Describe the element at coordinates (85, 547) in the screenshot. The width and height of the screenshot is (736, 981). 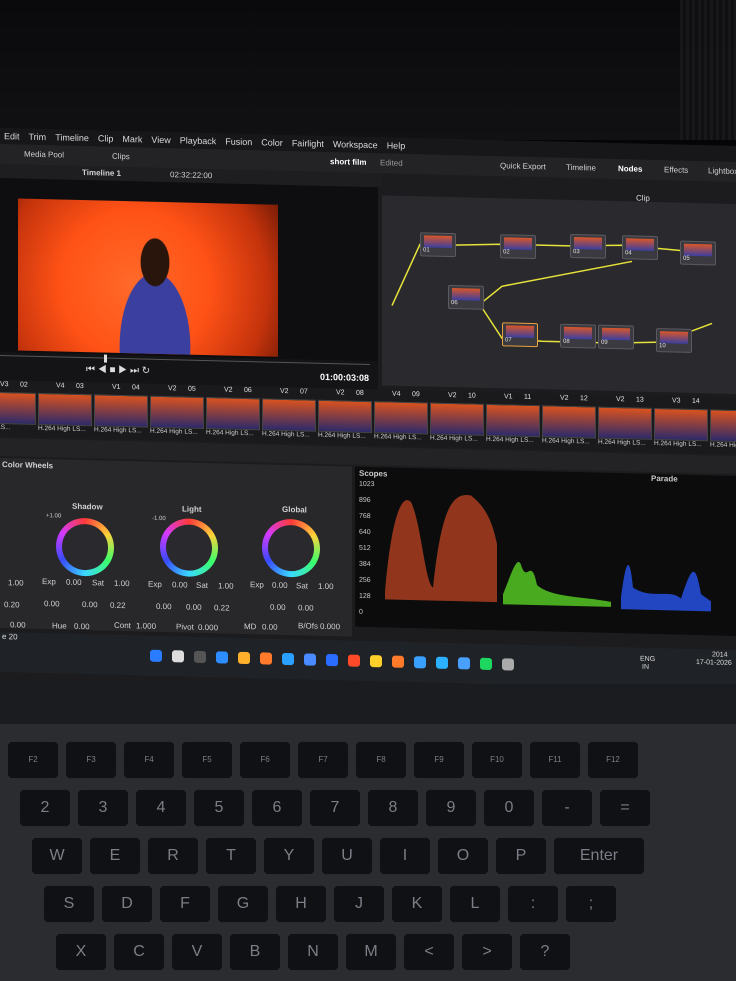
I see `shadow-wheel` at that location.